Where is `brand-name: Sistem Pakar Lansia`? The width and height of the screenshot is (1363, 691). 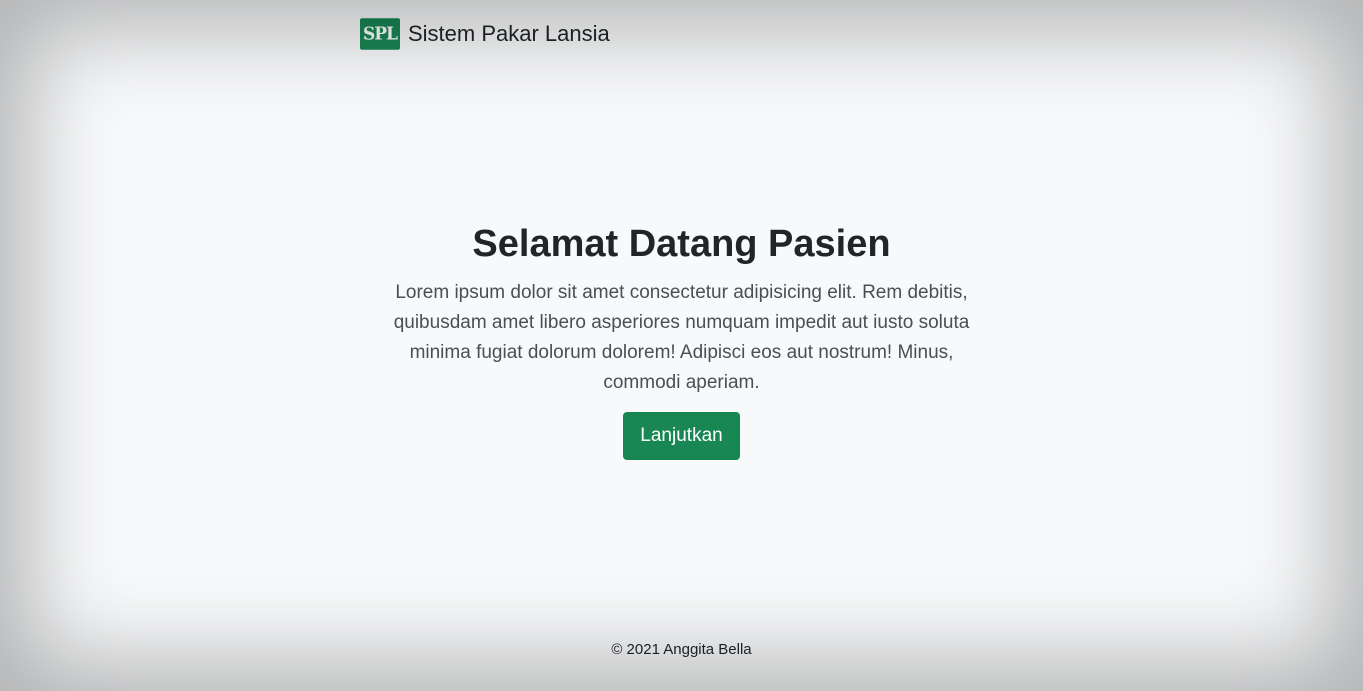
brand-name: Sistem Pakar Lansia is located at coordinates (509, 34).